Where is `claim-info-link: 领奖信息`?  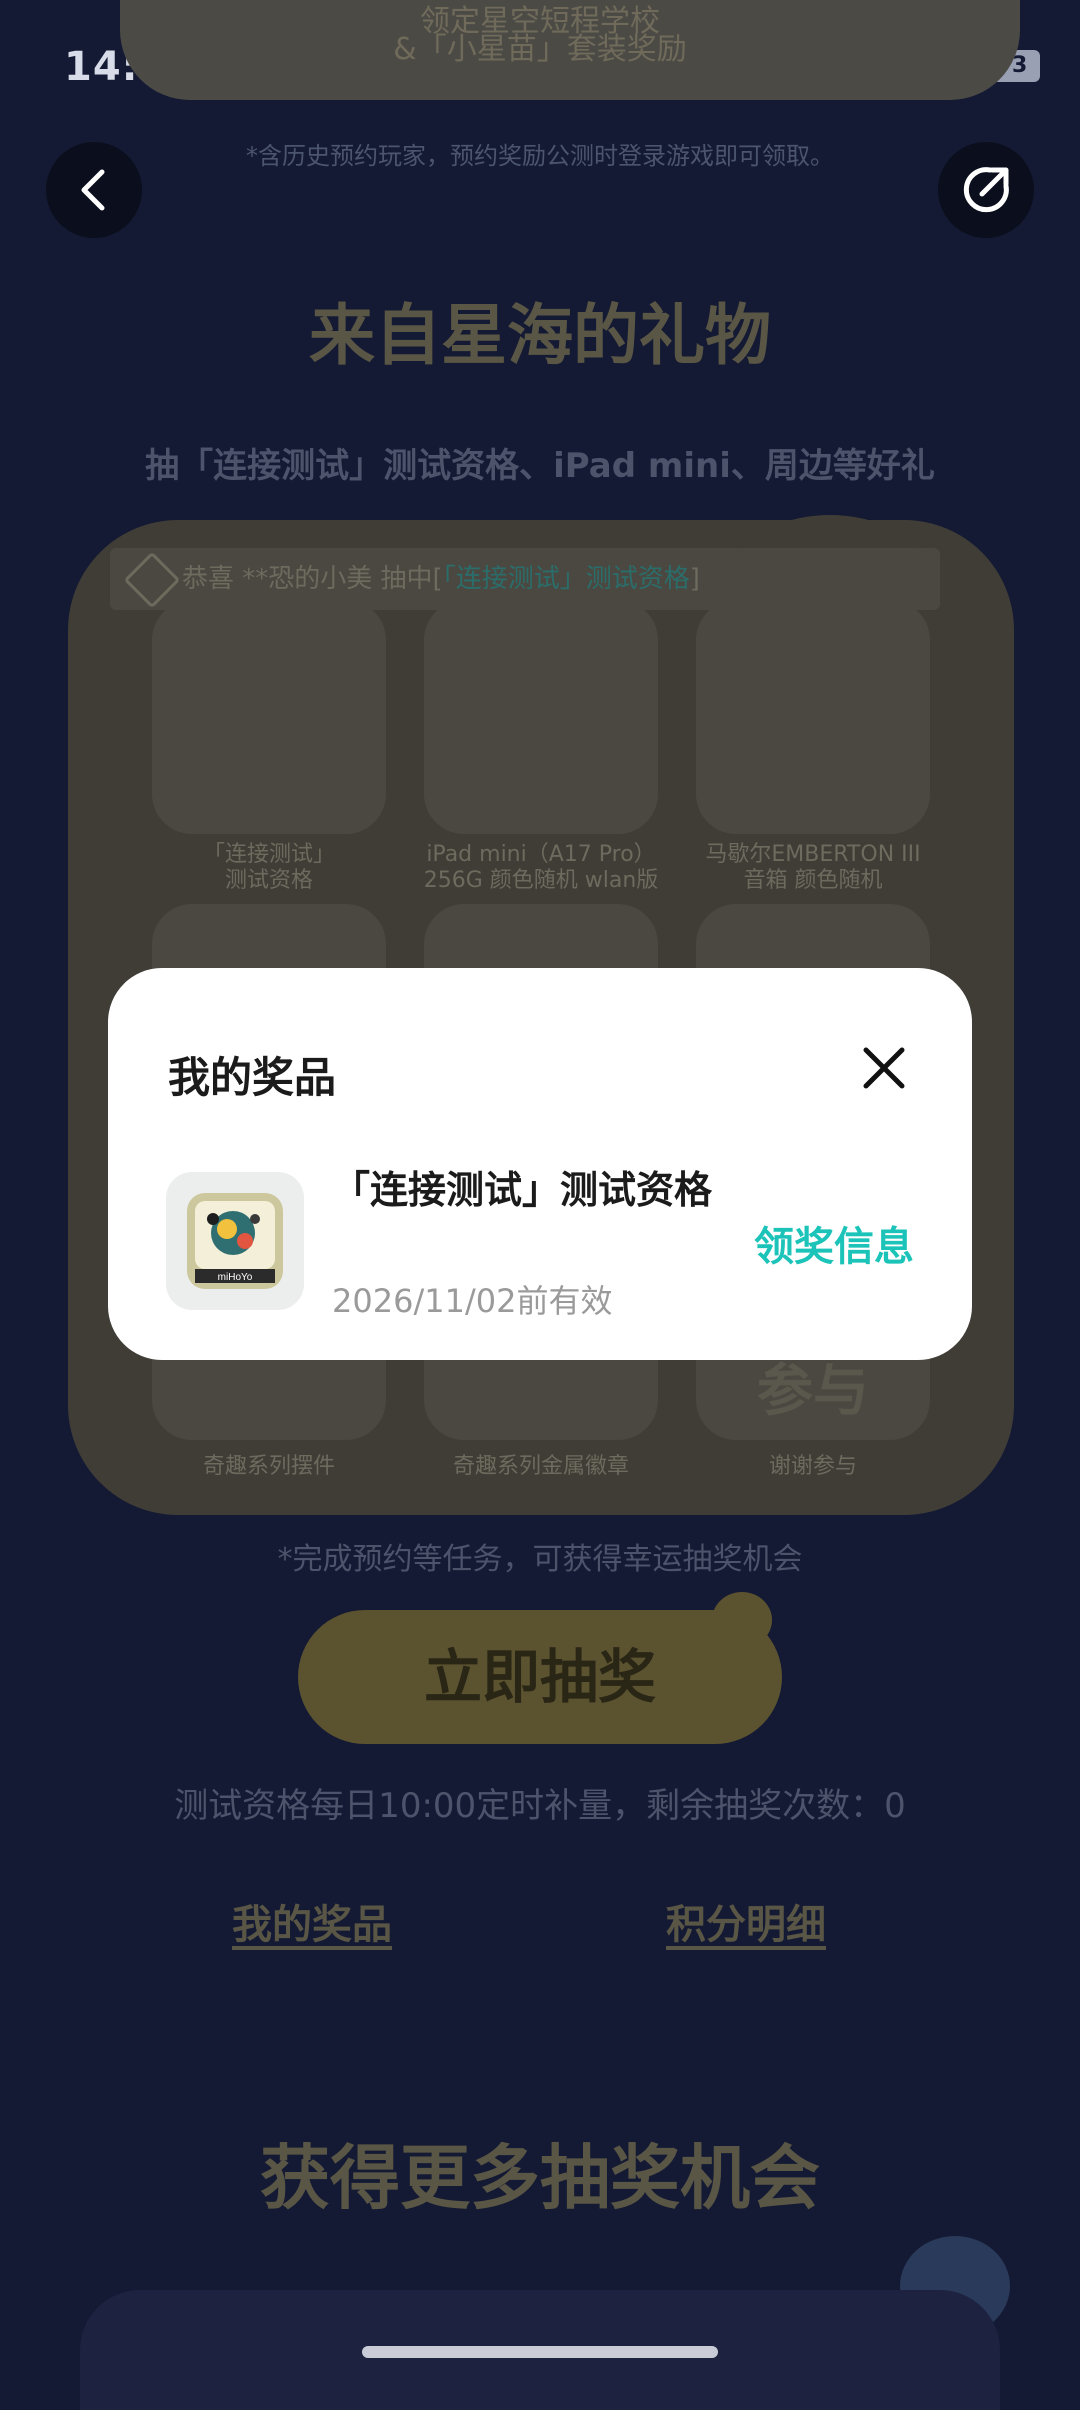
claim-info-link: 领奖信息 is located at coordinates (834, 1243).